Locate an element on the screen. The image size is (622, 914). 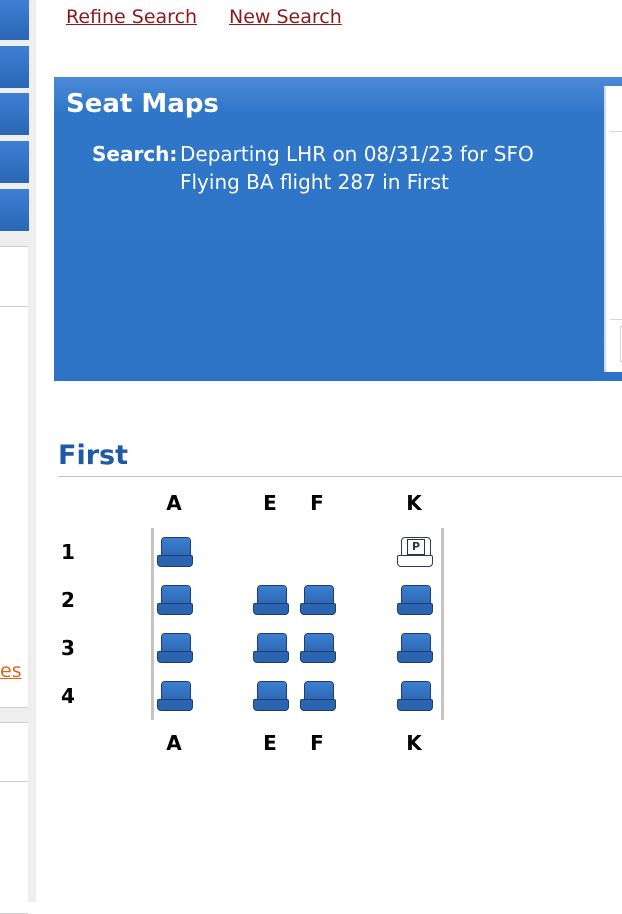
refine-search-link: Refine Search is located at coordinates (131, 17).